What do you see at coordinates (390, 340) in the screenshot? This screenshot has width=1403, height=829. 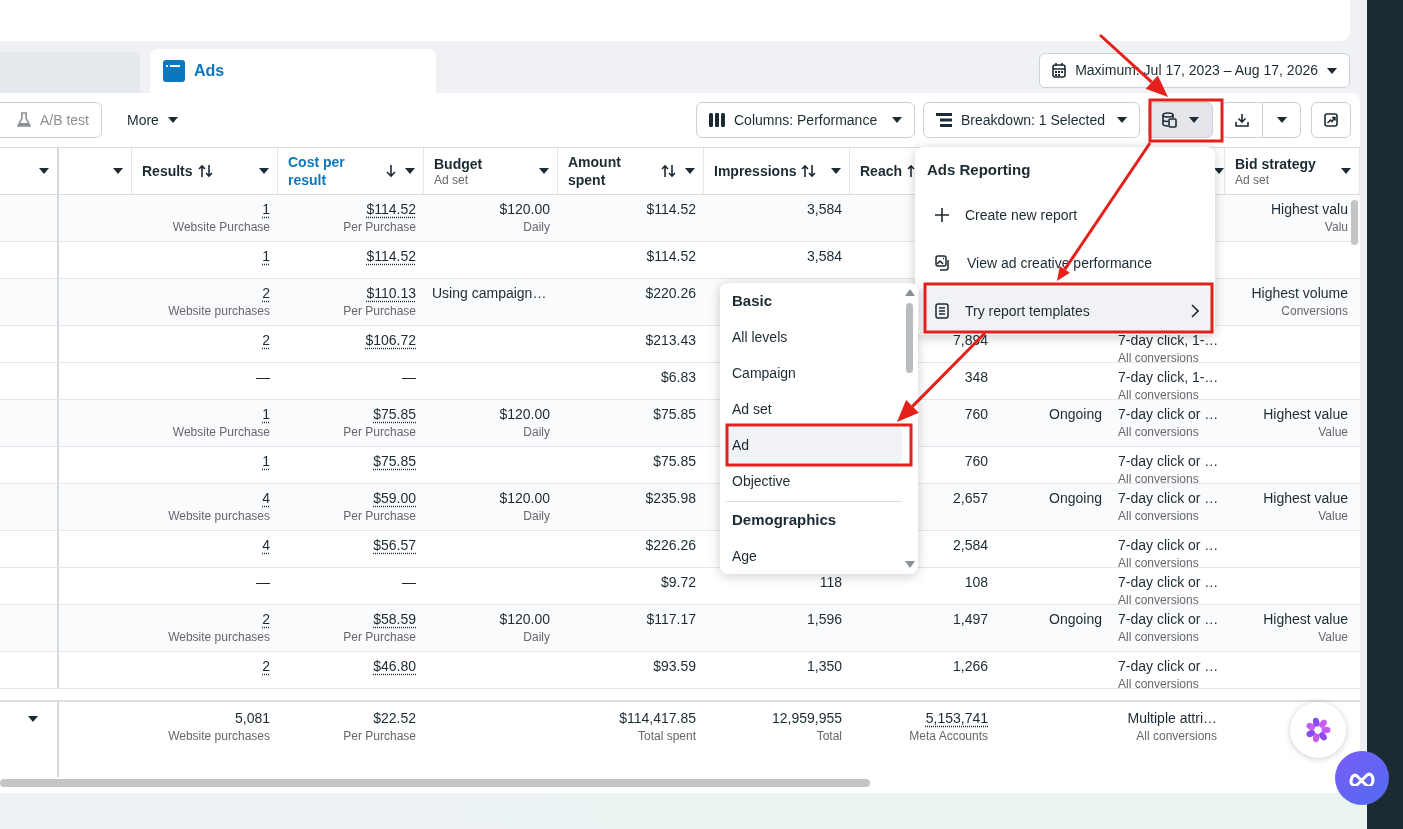 I see `cell-value: $106.72` at bounding box center [390, 340].